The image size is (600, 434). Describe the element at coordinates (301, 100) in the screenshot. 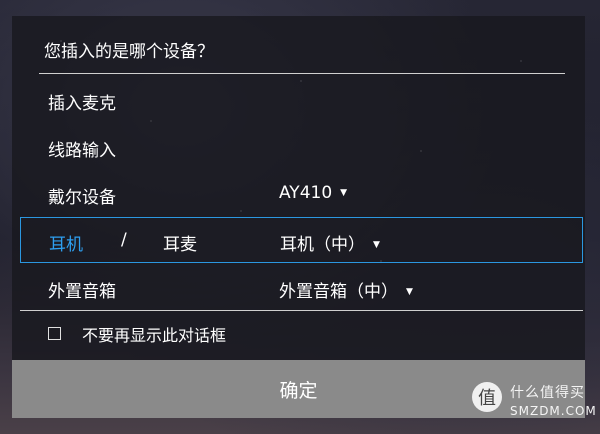

I see `option-row-microphone: 插入麦克` at that location.